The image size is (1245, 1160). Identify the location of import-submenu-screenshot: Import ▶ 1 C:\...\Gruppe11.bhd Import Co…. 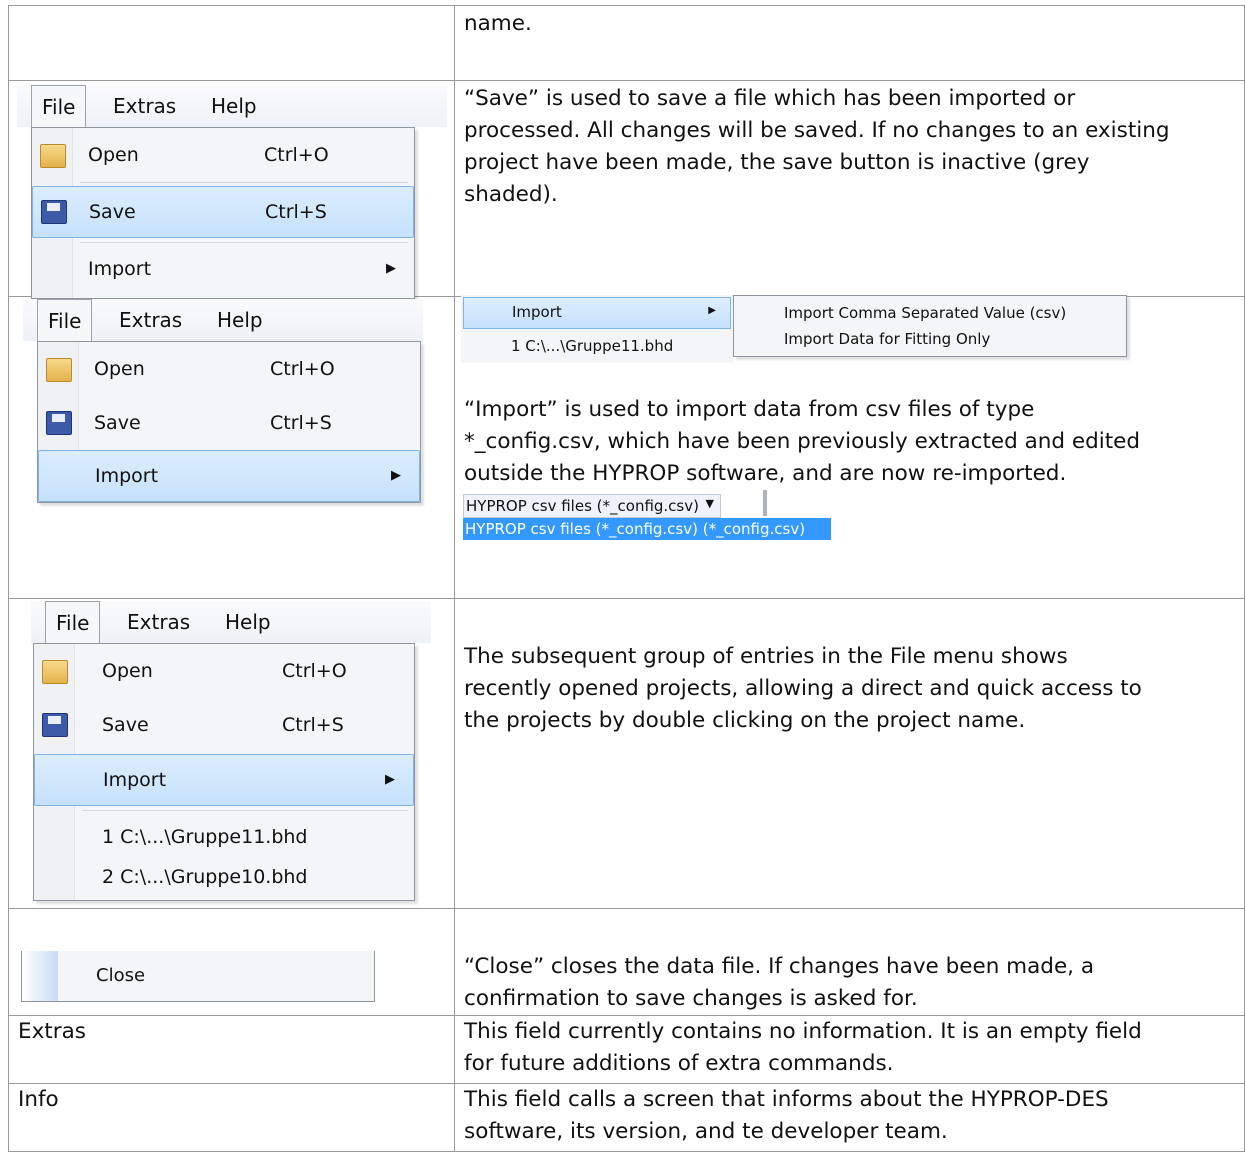
(797, 329).